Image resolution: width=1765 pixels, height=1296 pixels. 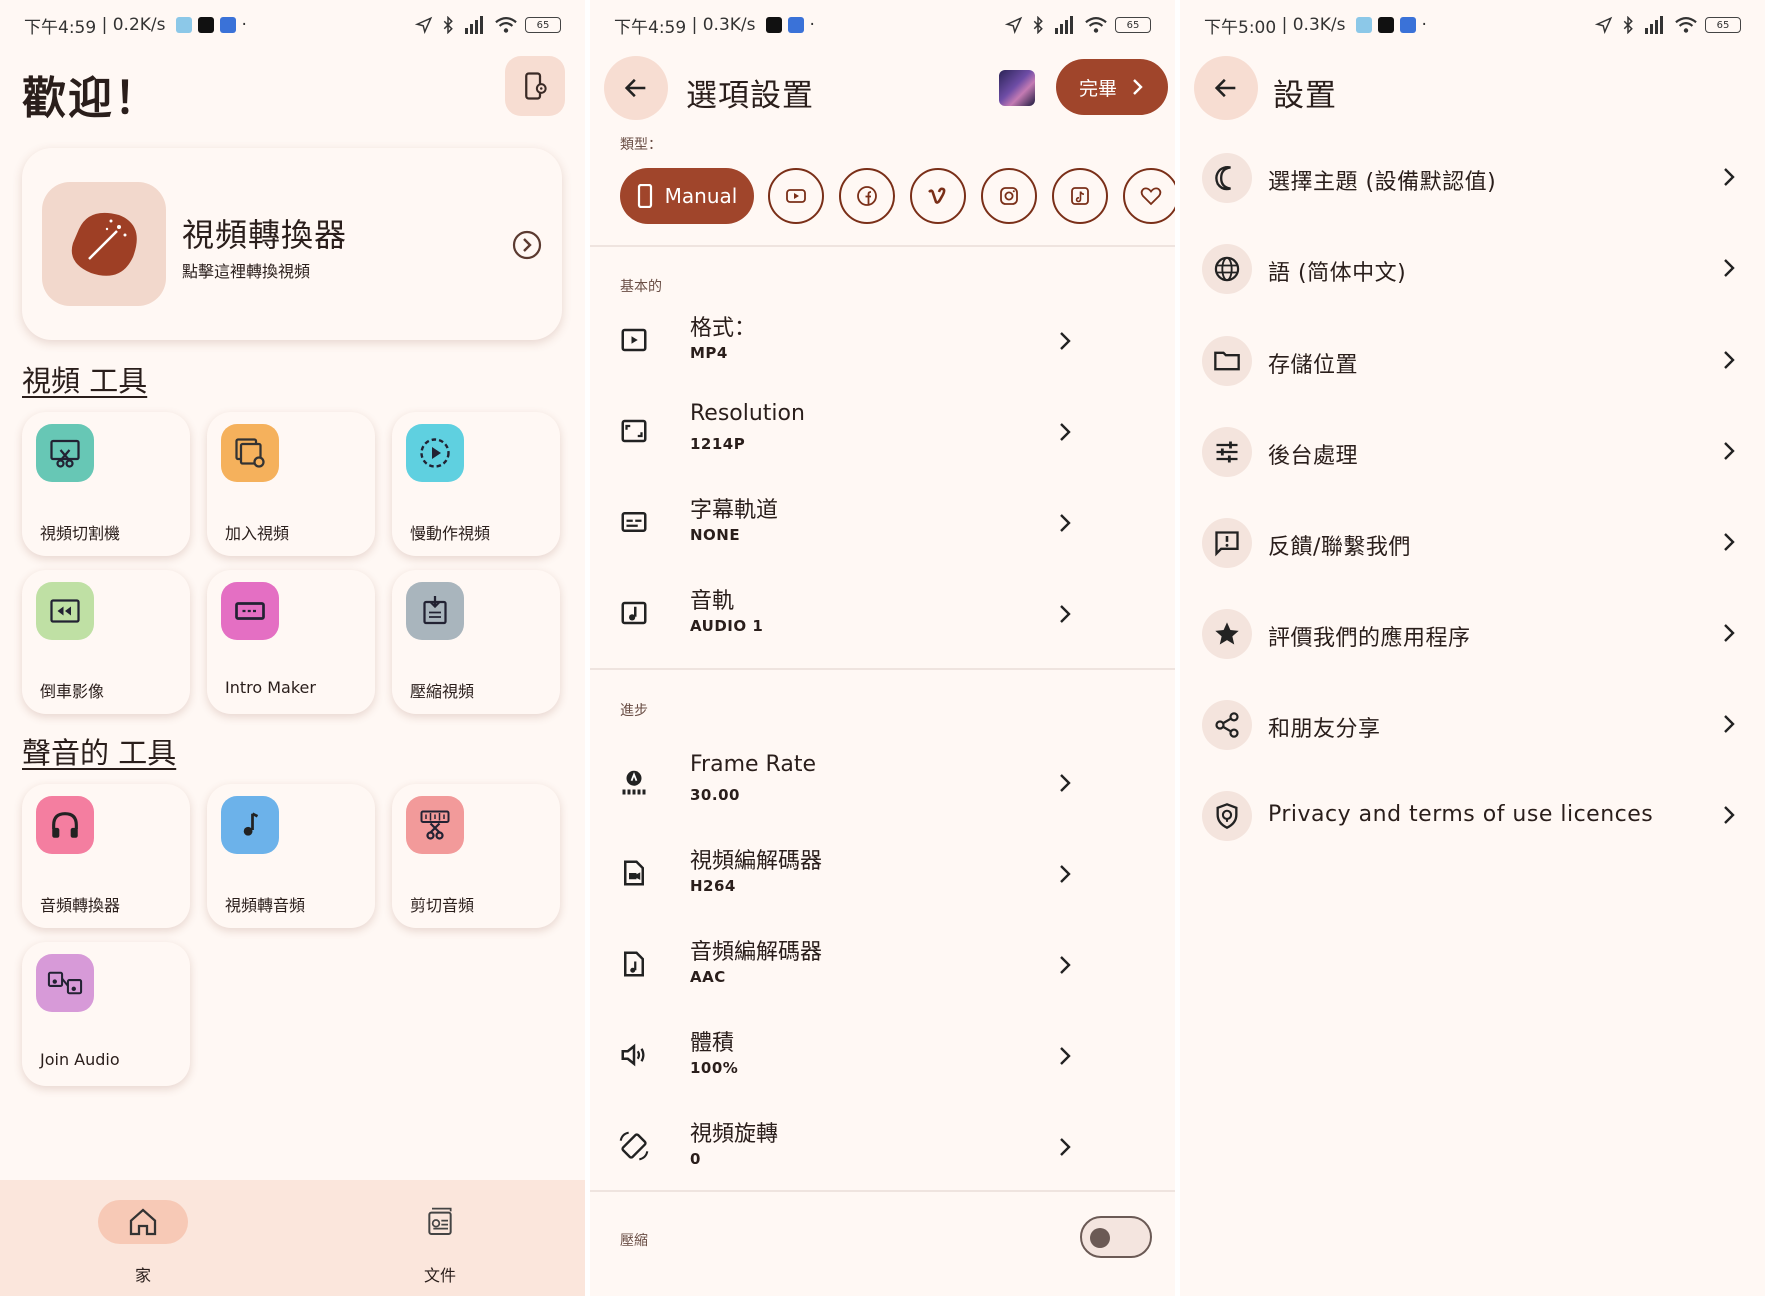 What do you see at coordinates (1472, 178) in the screenshot?
I see `settings-theme: 選擇主題 (設備默認值)` at bounding box center [1472, 178].